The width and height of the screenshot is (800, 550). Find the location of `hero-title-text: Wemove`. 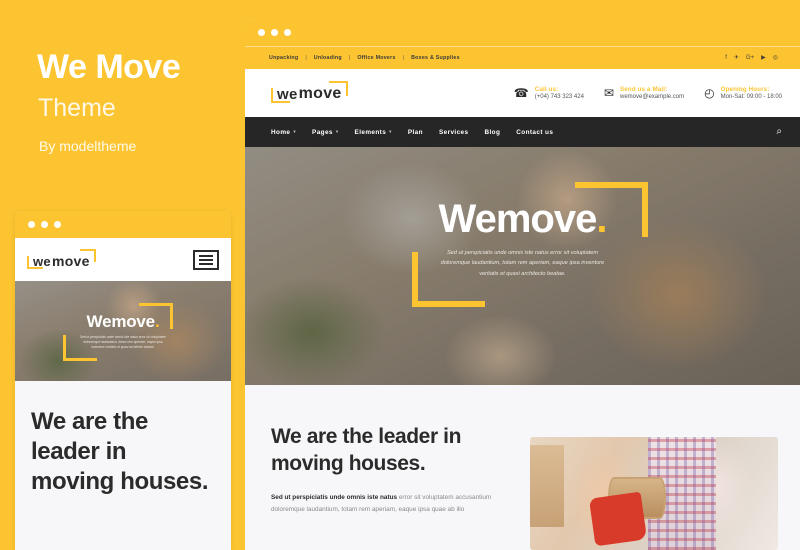

hero-title-text: Wemove is located at coordinates (518, 219).